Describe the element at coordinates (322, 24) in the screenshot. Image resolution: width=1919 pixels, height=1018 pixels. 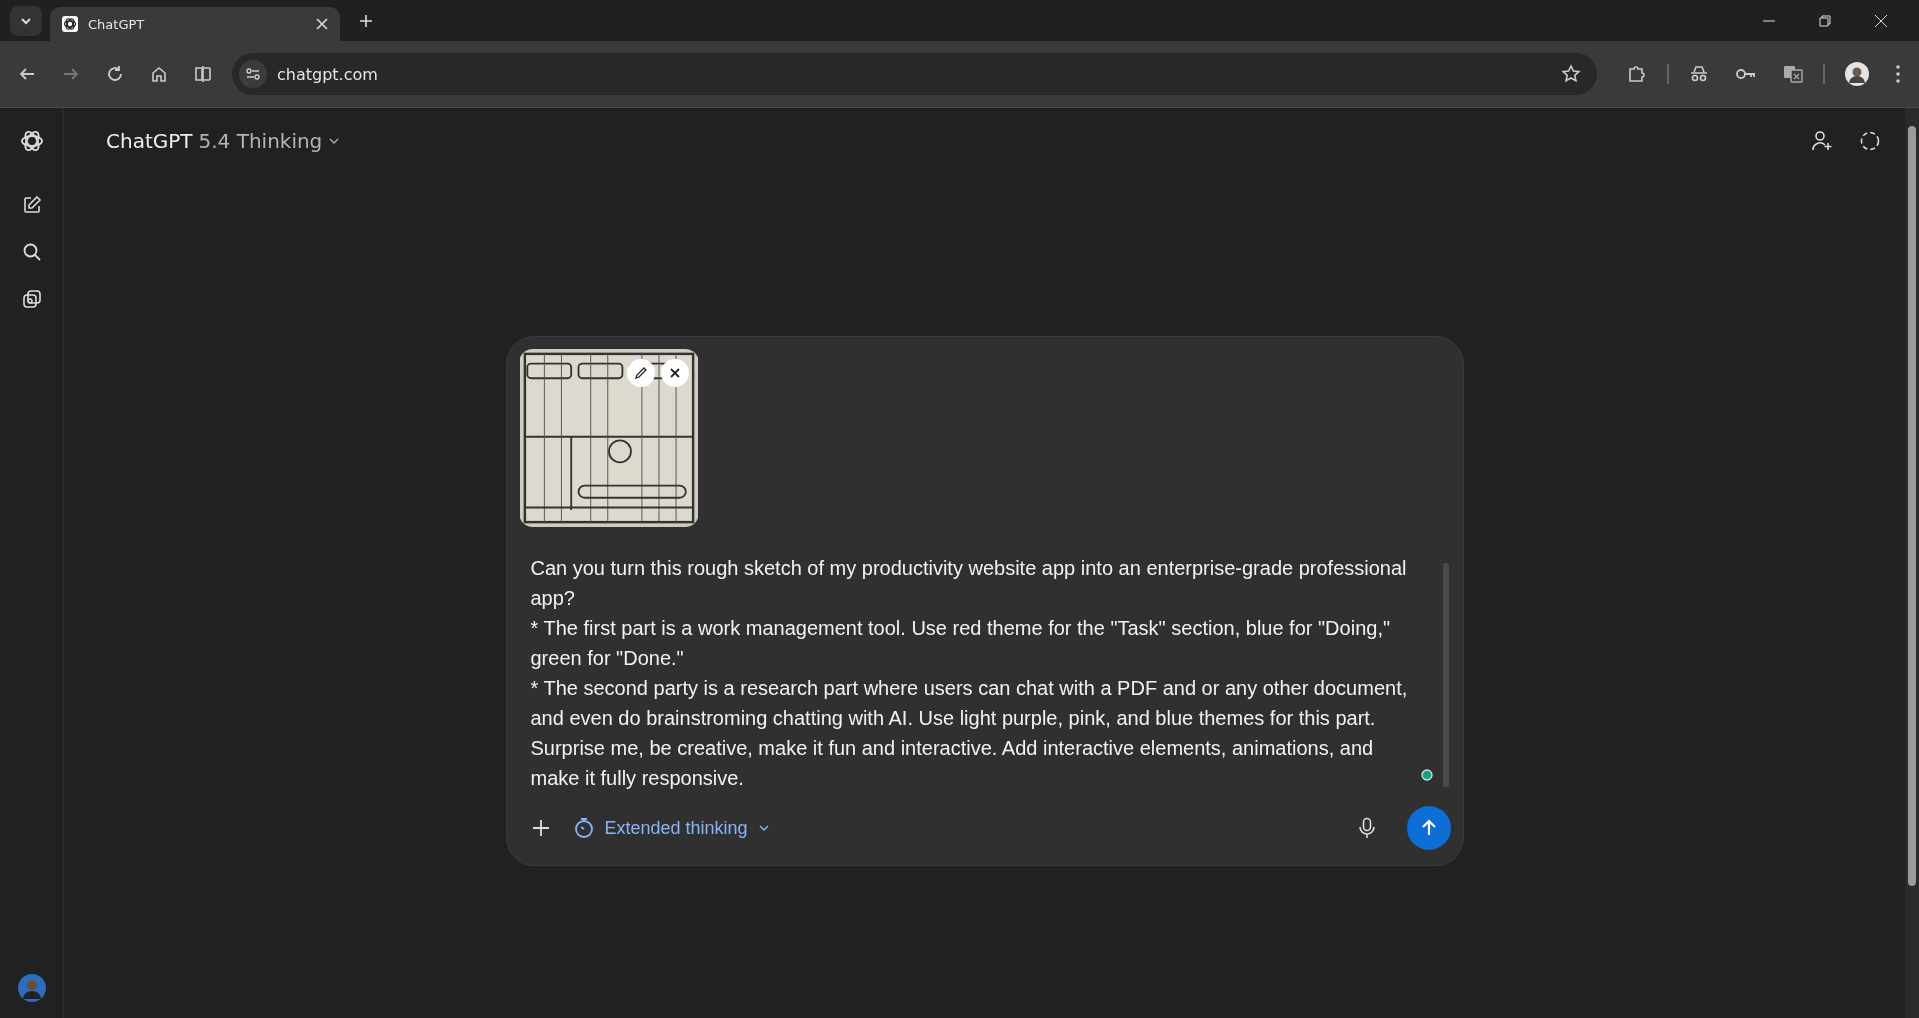
I see `close-tab-icon` at that location.